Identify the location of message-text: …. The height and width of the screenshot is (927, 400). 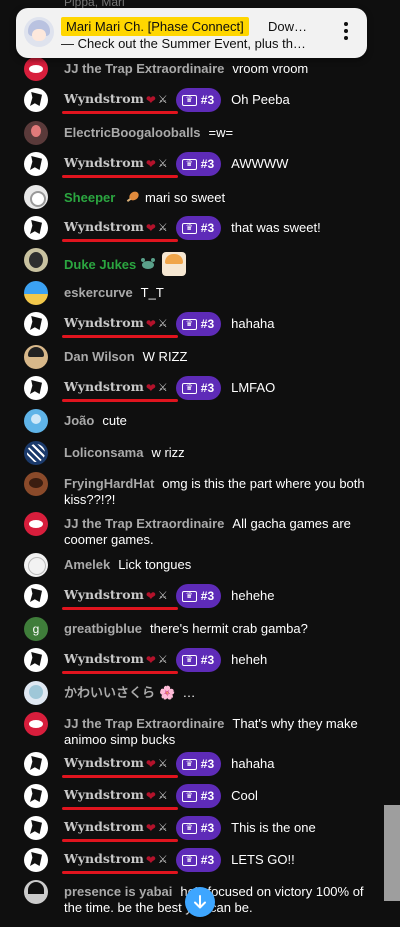
(189, 692).